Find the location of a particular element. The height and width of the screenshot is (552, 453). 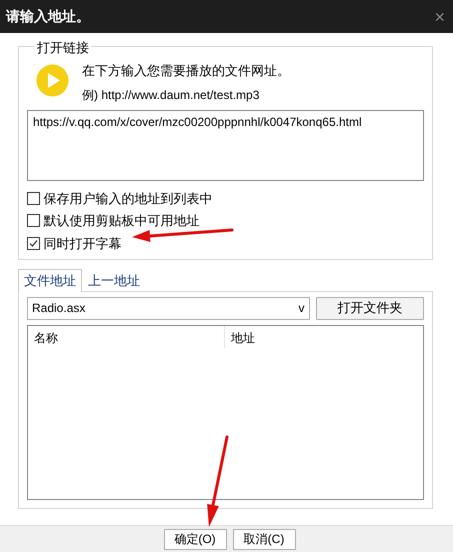

instruction-text: 在下方输入您需要播放的文件网址。 is located at coordinates (186, 71).